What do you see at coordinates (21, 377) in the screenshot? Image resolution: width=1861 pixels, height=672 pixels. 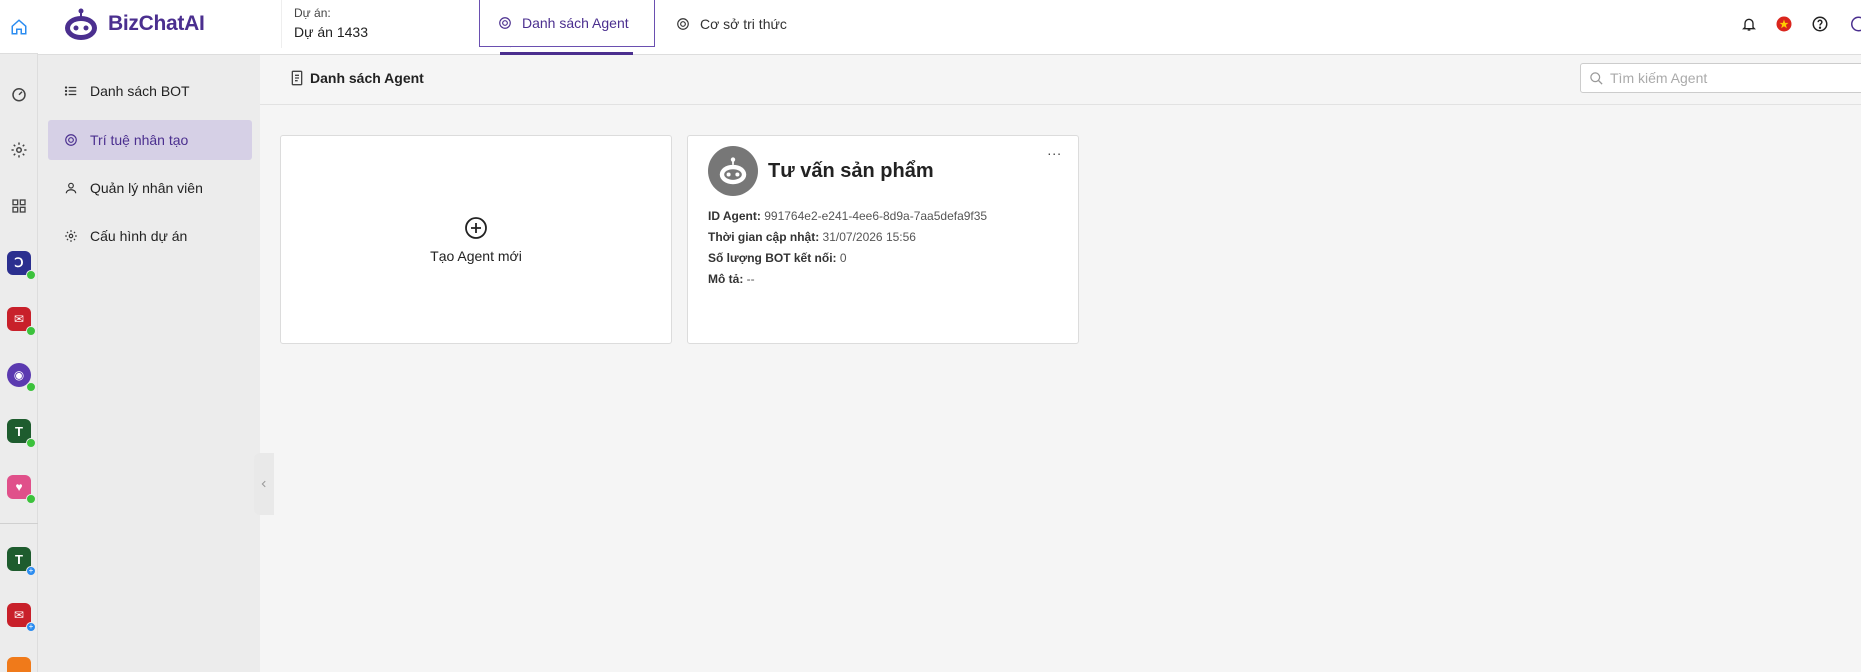 I see `app-icon: ◉` at bounding box center [21, 377].